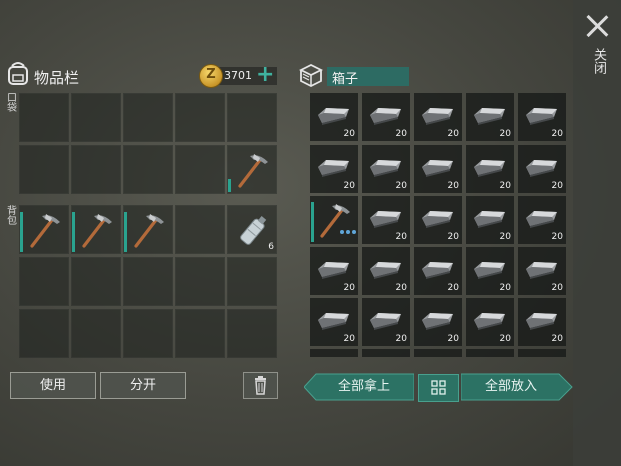 The width and height of the screenshot is (621, 466). Describe the element at coordinates (511, 387) in the screenshot. I see `put-all-button: 全部放入` at that location.